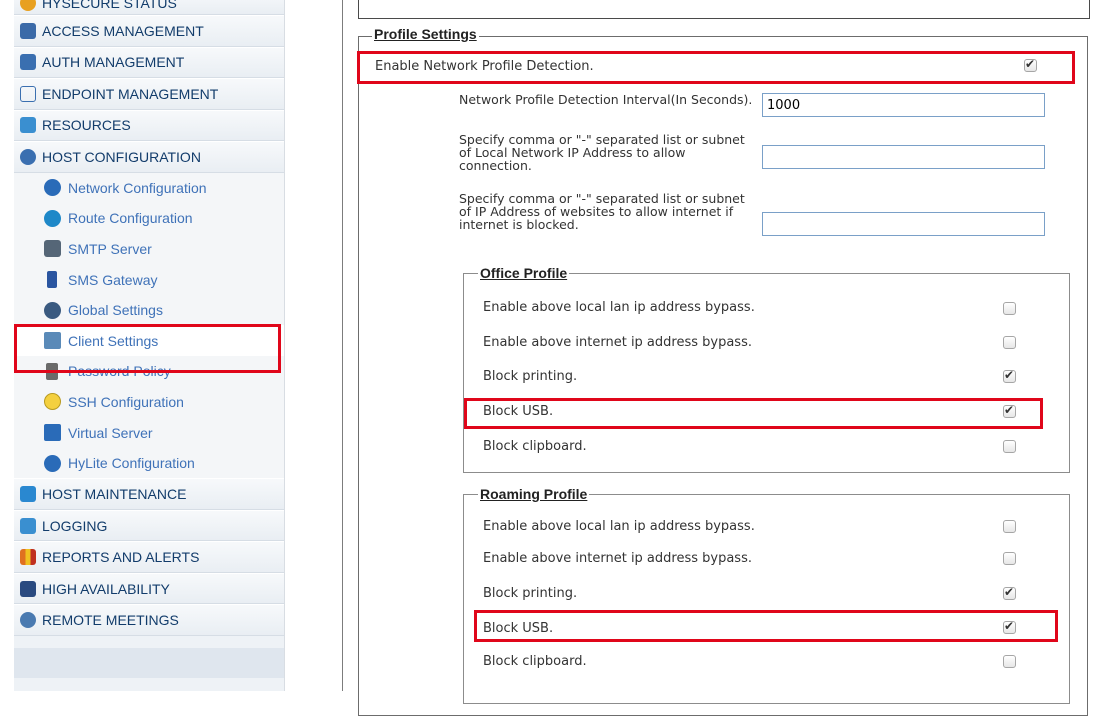  I want to click on office-internet-bypass-checkbox, so click(1009, 342).